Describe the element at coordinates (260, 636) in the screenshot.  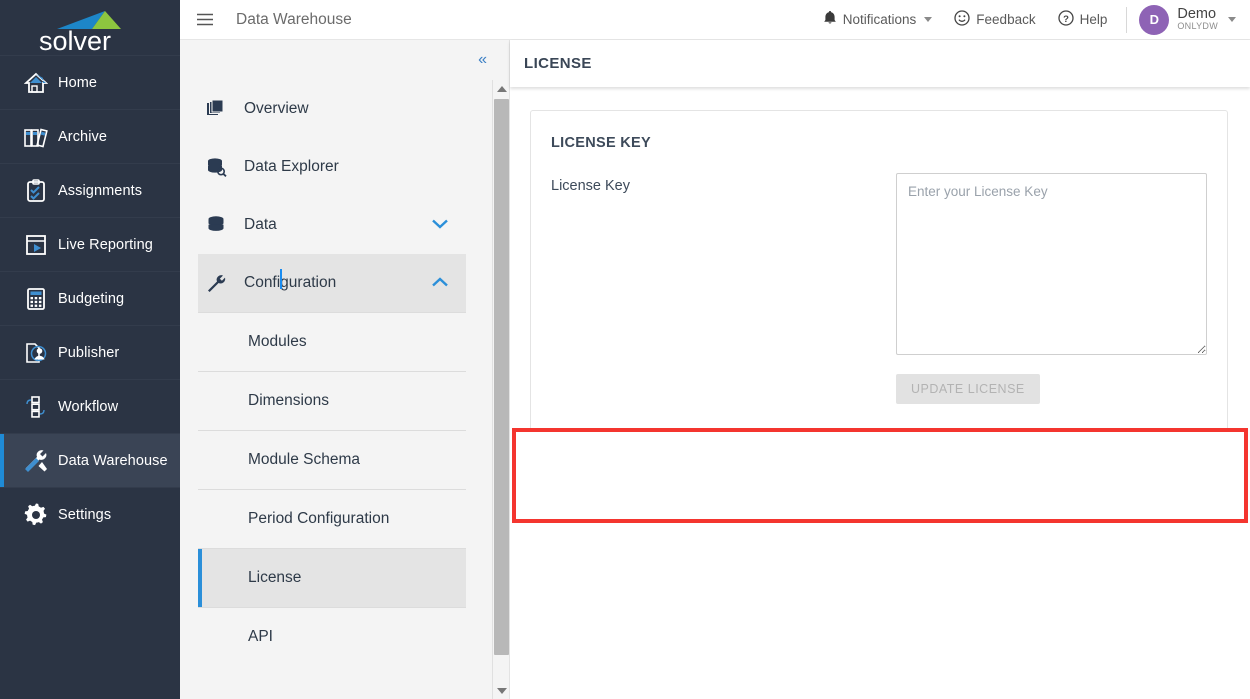
I see `nav-subitem-label: API` at that location.